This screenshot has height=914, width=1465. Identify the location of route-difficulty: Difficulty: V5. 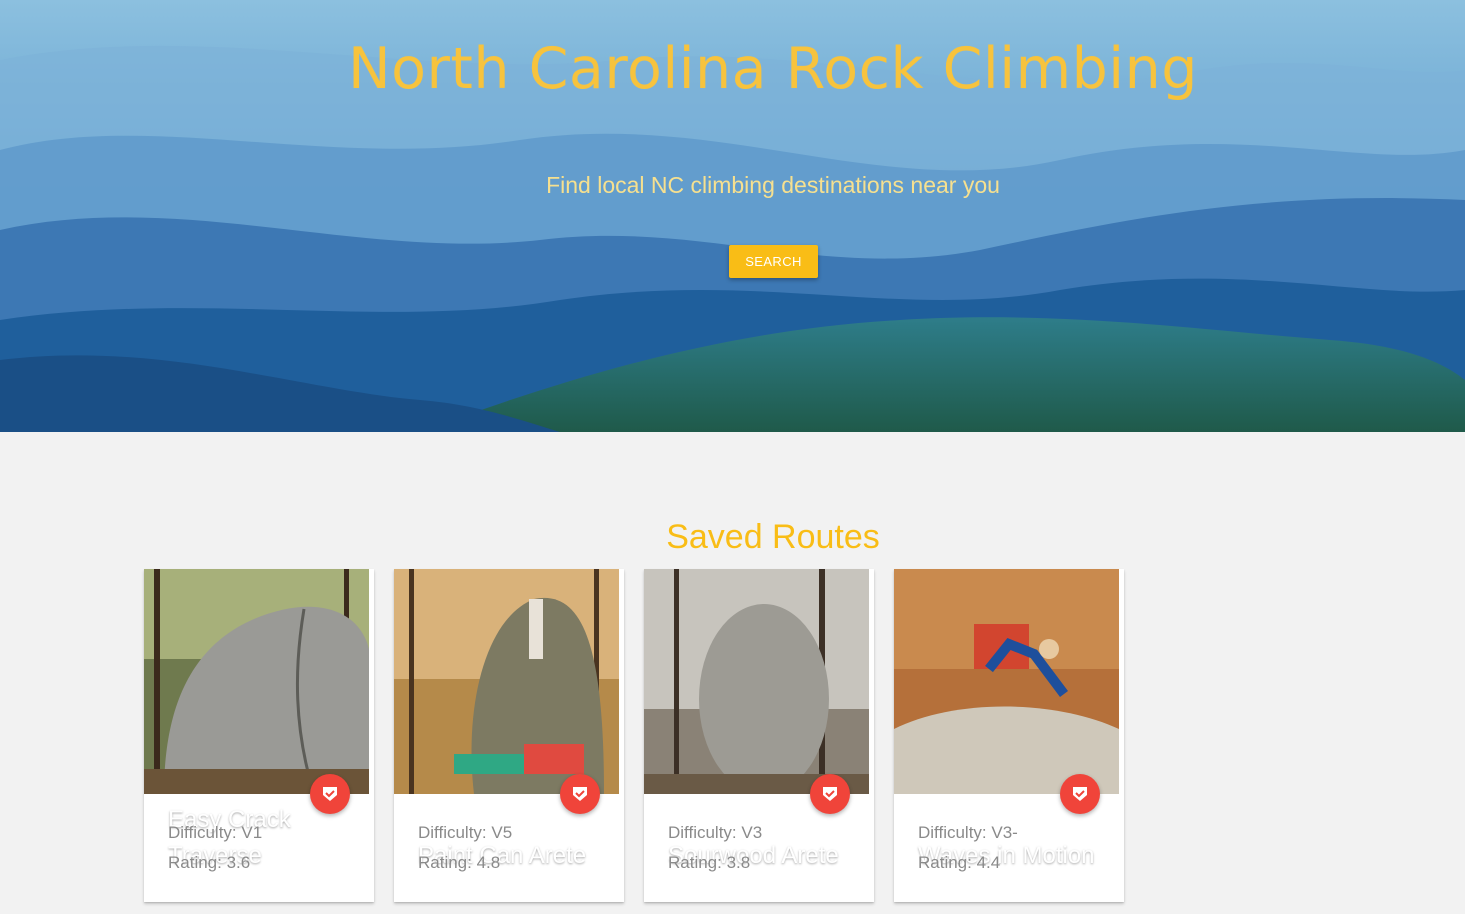
(465, 832).